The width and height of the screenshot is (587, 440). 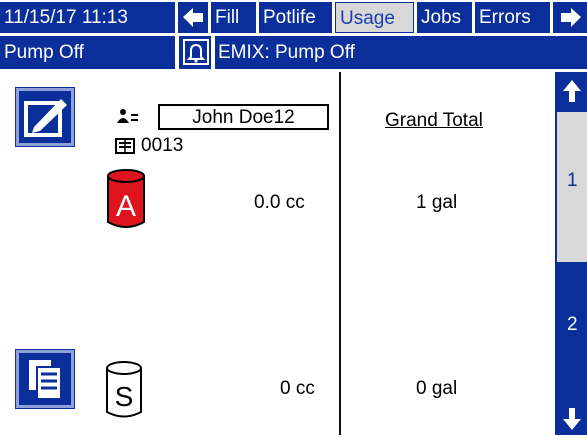 What do you see at coordinates (297, 388) in the screenshot?
I see `material-s-amount: 0 cc` at bounding box center [297, 388].